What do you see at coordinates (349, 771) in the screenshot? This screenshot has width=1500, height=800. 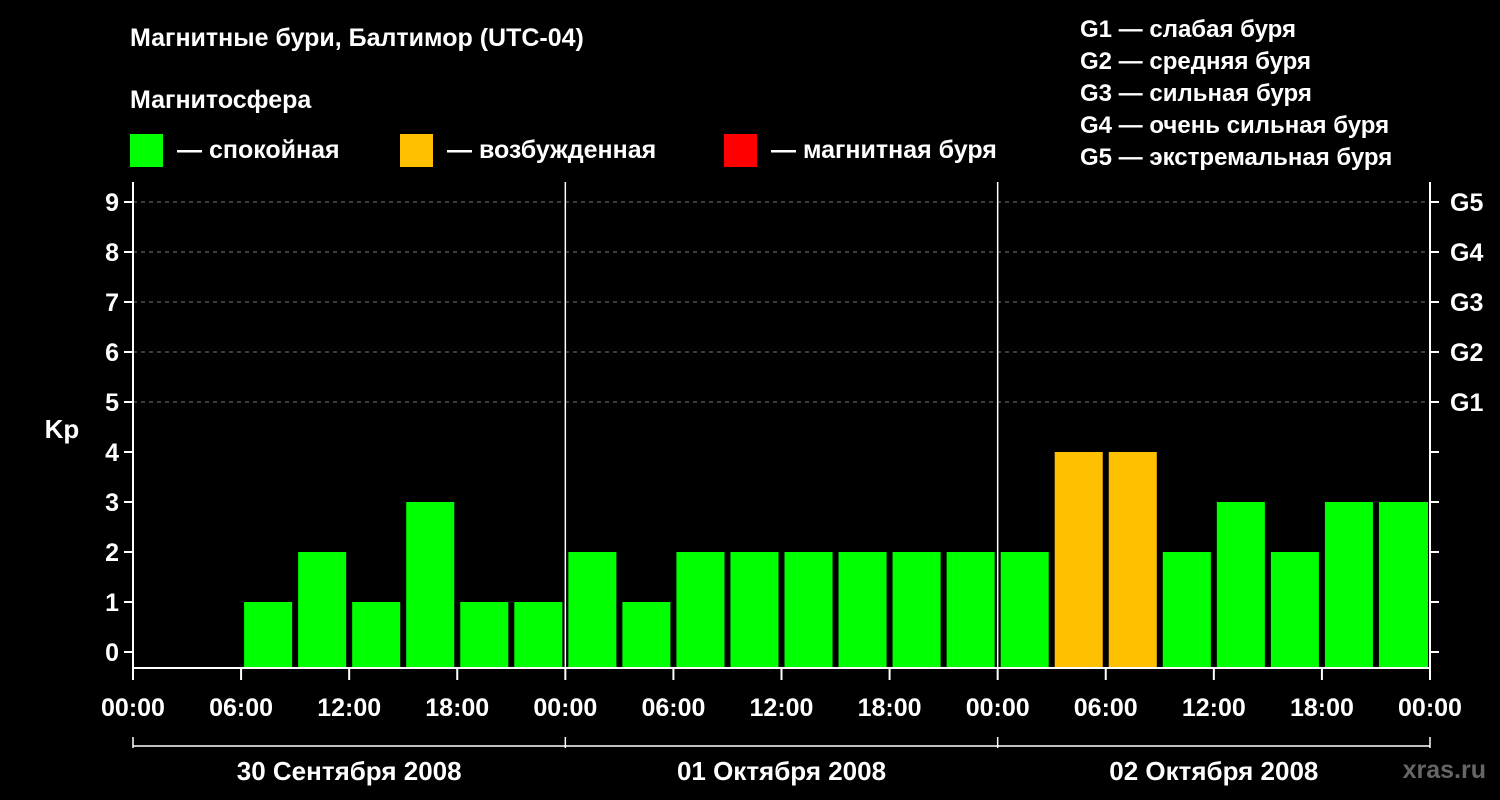 I see `day-label: 30 Сентября 2008` at bounding box center [349, 771].